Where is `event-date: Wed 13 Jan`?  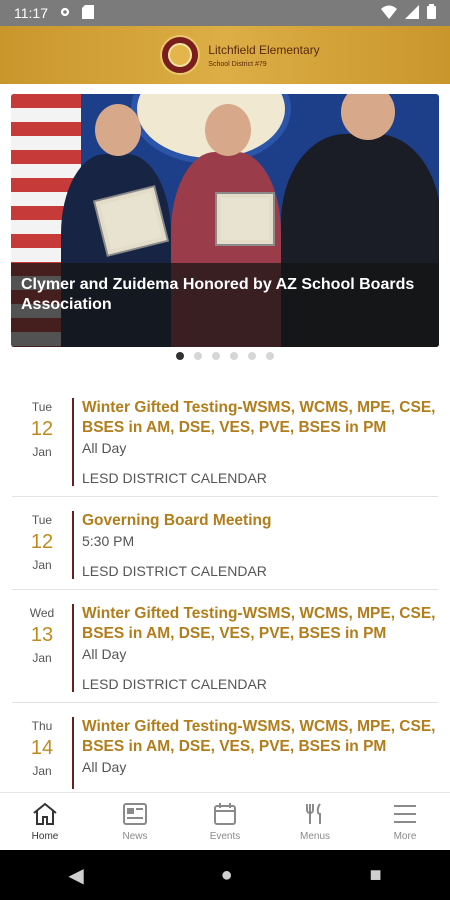 event-date: Wed 13 Jan is located at coordinates (42, 635).